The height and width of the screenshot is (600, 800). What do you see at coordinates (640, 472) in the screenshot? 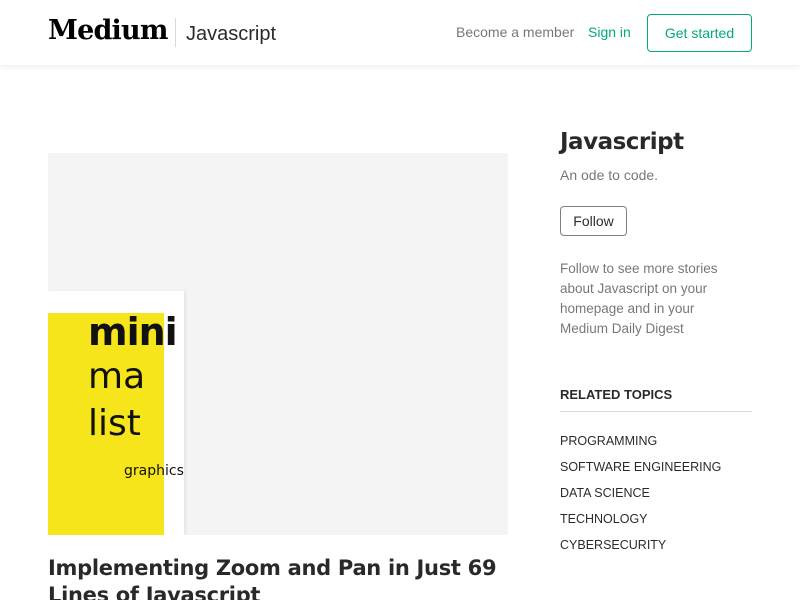
I see `topic-link-software-engineering: SOFTWARE ENGINEERING` at bounding box center [640, 472].